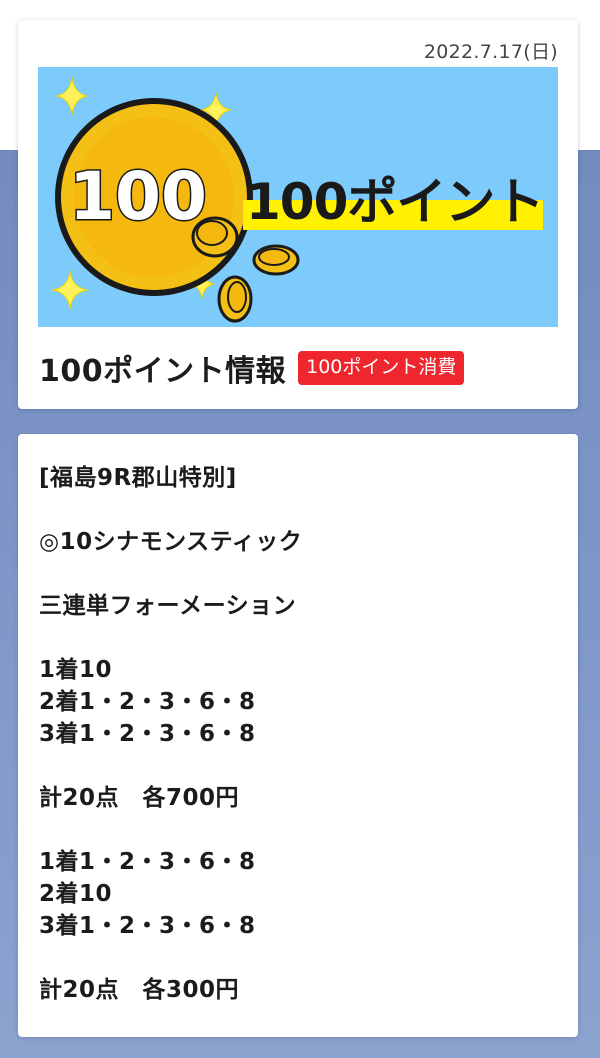  What do you see at coordinates (171, 542) in the screenshot?
I see `main-pick: ◎10シナモンスティック` at bounding box center [171, 542].